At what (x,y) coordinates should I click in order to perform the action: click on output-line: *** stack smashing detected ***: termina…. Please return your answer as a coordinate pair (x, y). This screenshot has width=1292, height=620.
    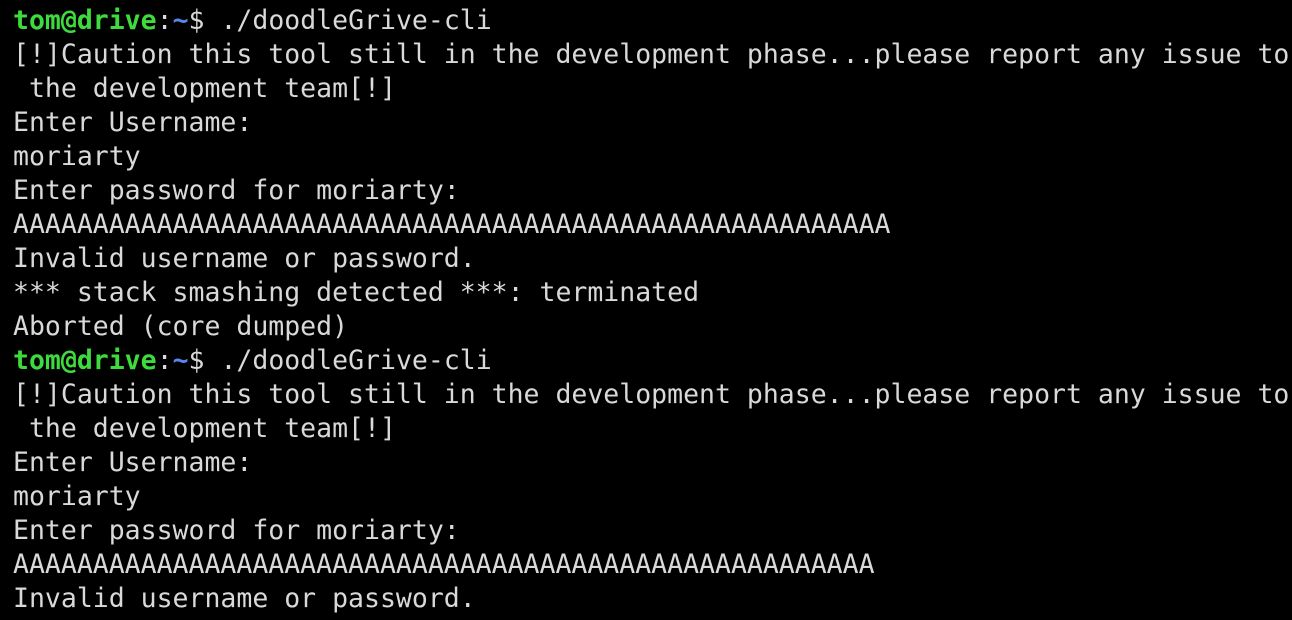
    Looking at the image, I should click on (356, 292).